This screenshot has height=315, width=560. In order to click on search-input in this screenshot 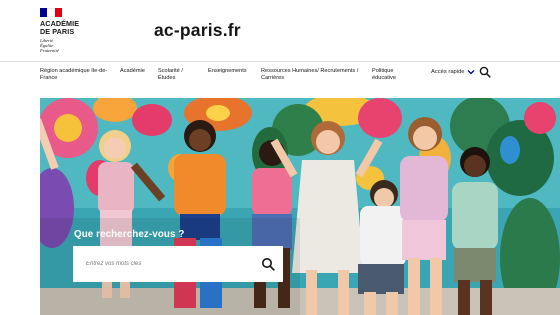, I will do `click(163, 264)`.